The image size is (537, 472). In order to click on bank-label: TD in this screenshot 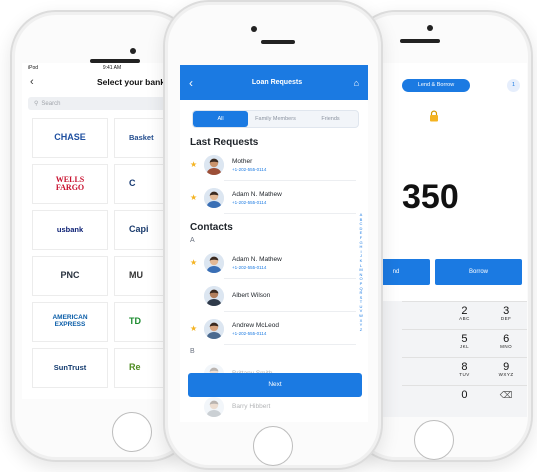, I will do `click(135, 321)`.